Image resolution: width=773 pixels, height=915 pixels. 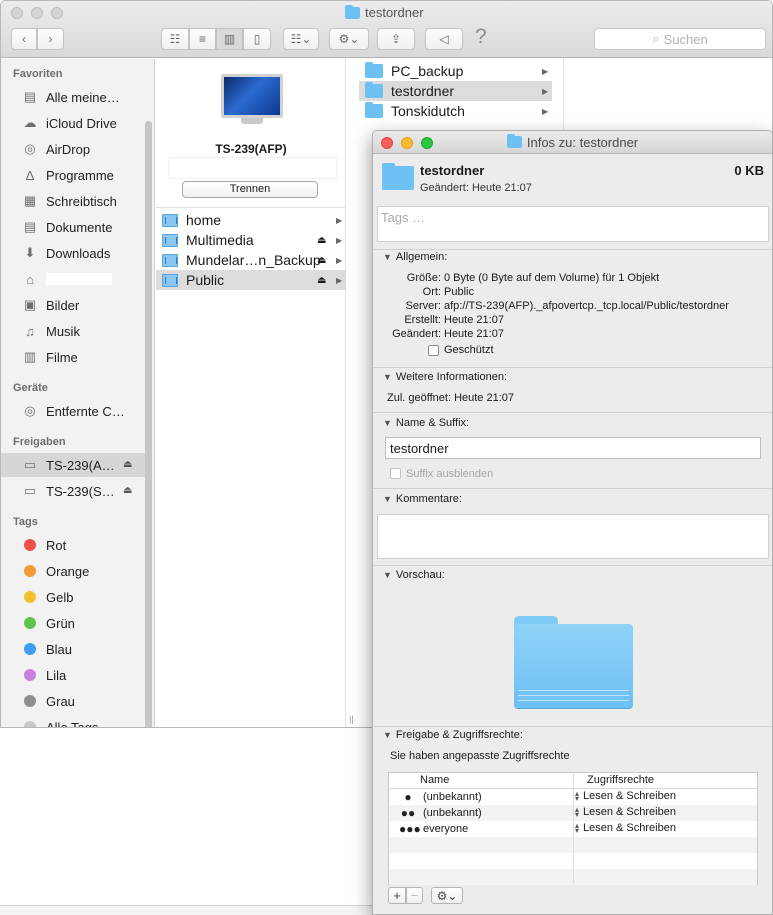 What do you see at coordinates (257, 39) in the screenshot?
I see `coverflow-view-button: ▯` at bounding box center [257, 39].